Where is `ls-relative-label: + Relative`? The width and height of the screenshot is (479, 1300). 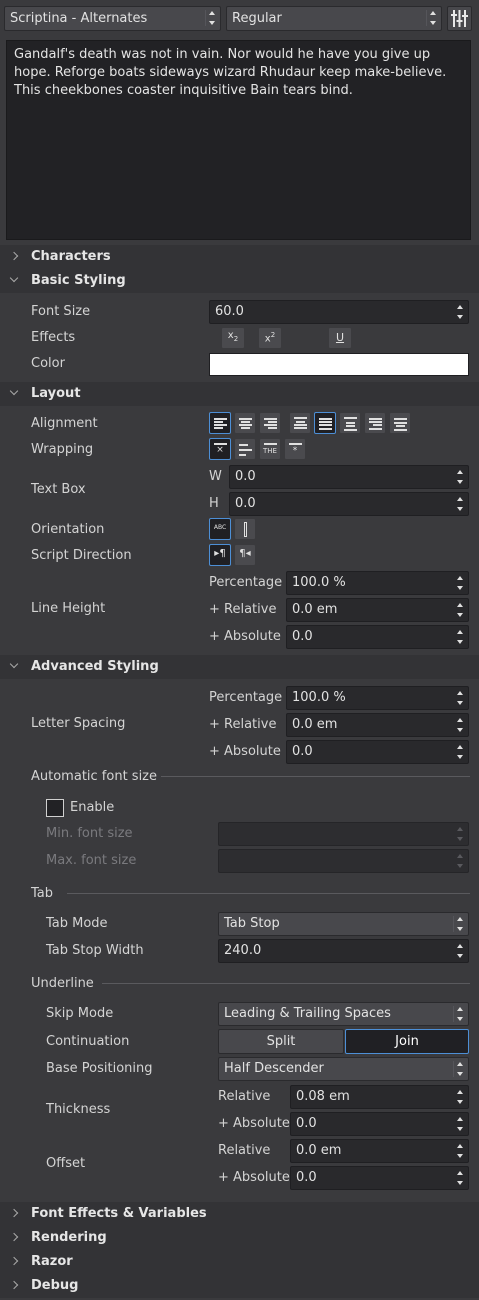
ls-relative-label: + Relative is located at coordinates (243, 724).